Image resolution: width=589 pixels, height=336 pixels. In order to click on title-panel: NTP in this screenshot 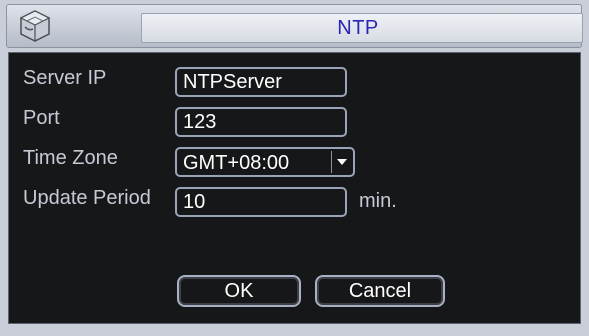, I will do `click(362, 28)`.